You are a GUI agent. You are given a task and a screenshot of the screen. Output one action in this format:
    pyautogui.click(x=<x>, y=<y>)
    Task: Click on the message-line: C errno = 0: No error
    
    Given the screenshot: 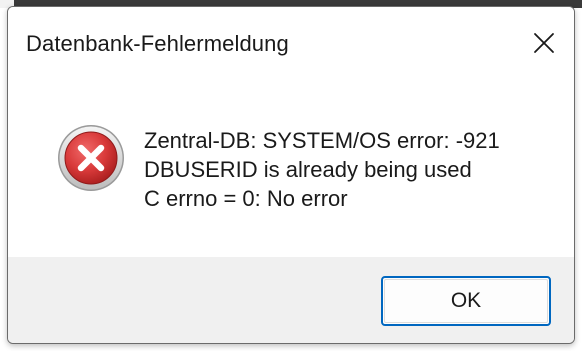 What is the action you would take?
    pyautogui.click(x=246, y=198)
    